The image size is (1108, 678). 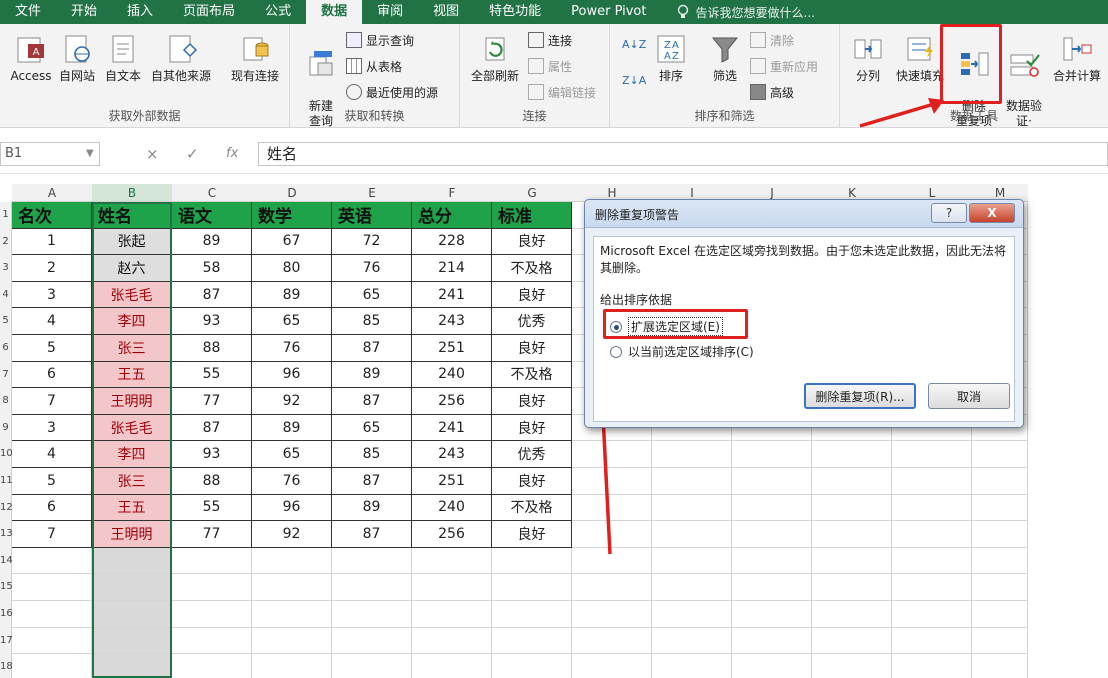 What do you see at coordinates (452, 193) in the screenshot?
I see `column-header-F: F` at bounding box center [452, 193].